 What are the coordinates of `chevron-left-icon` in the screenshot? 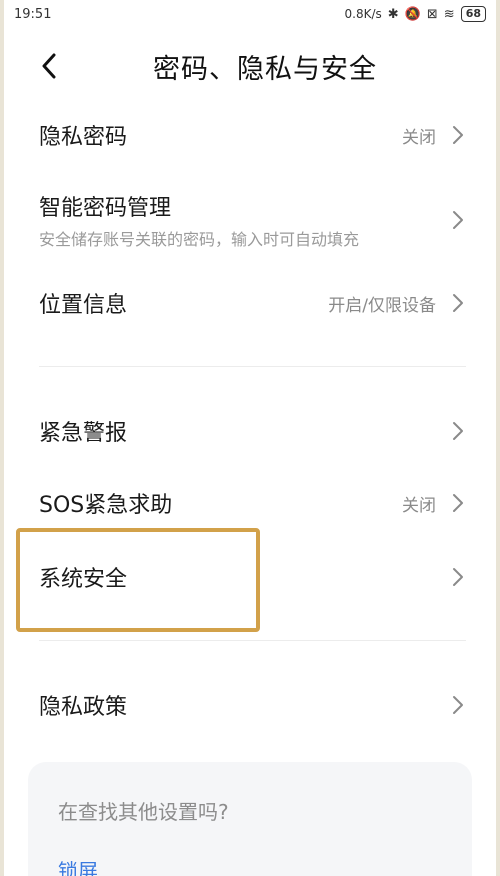 It's located at (49, 66).